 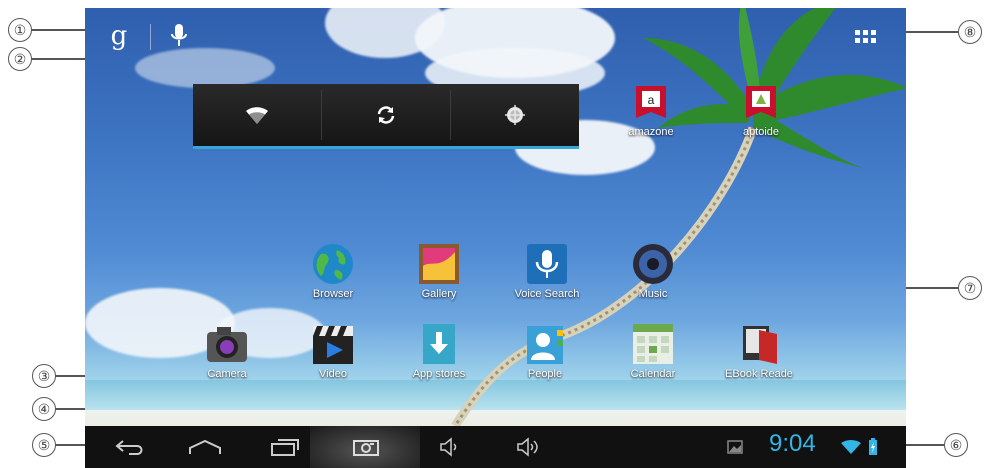 I want to click on back-button, so click(x=130, y=447).